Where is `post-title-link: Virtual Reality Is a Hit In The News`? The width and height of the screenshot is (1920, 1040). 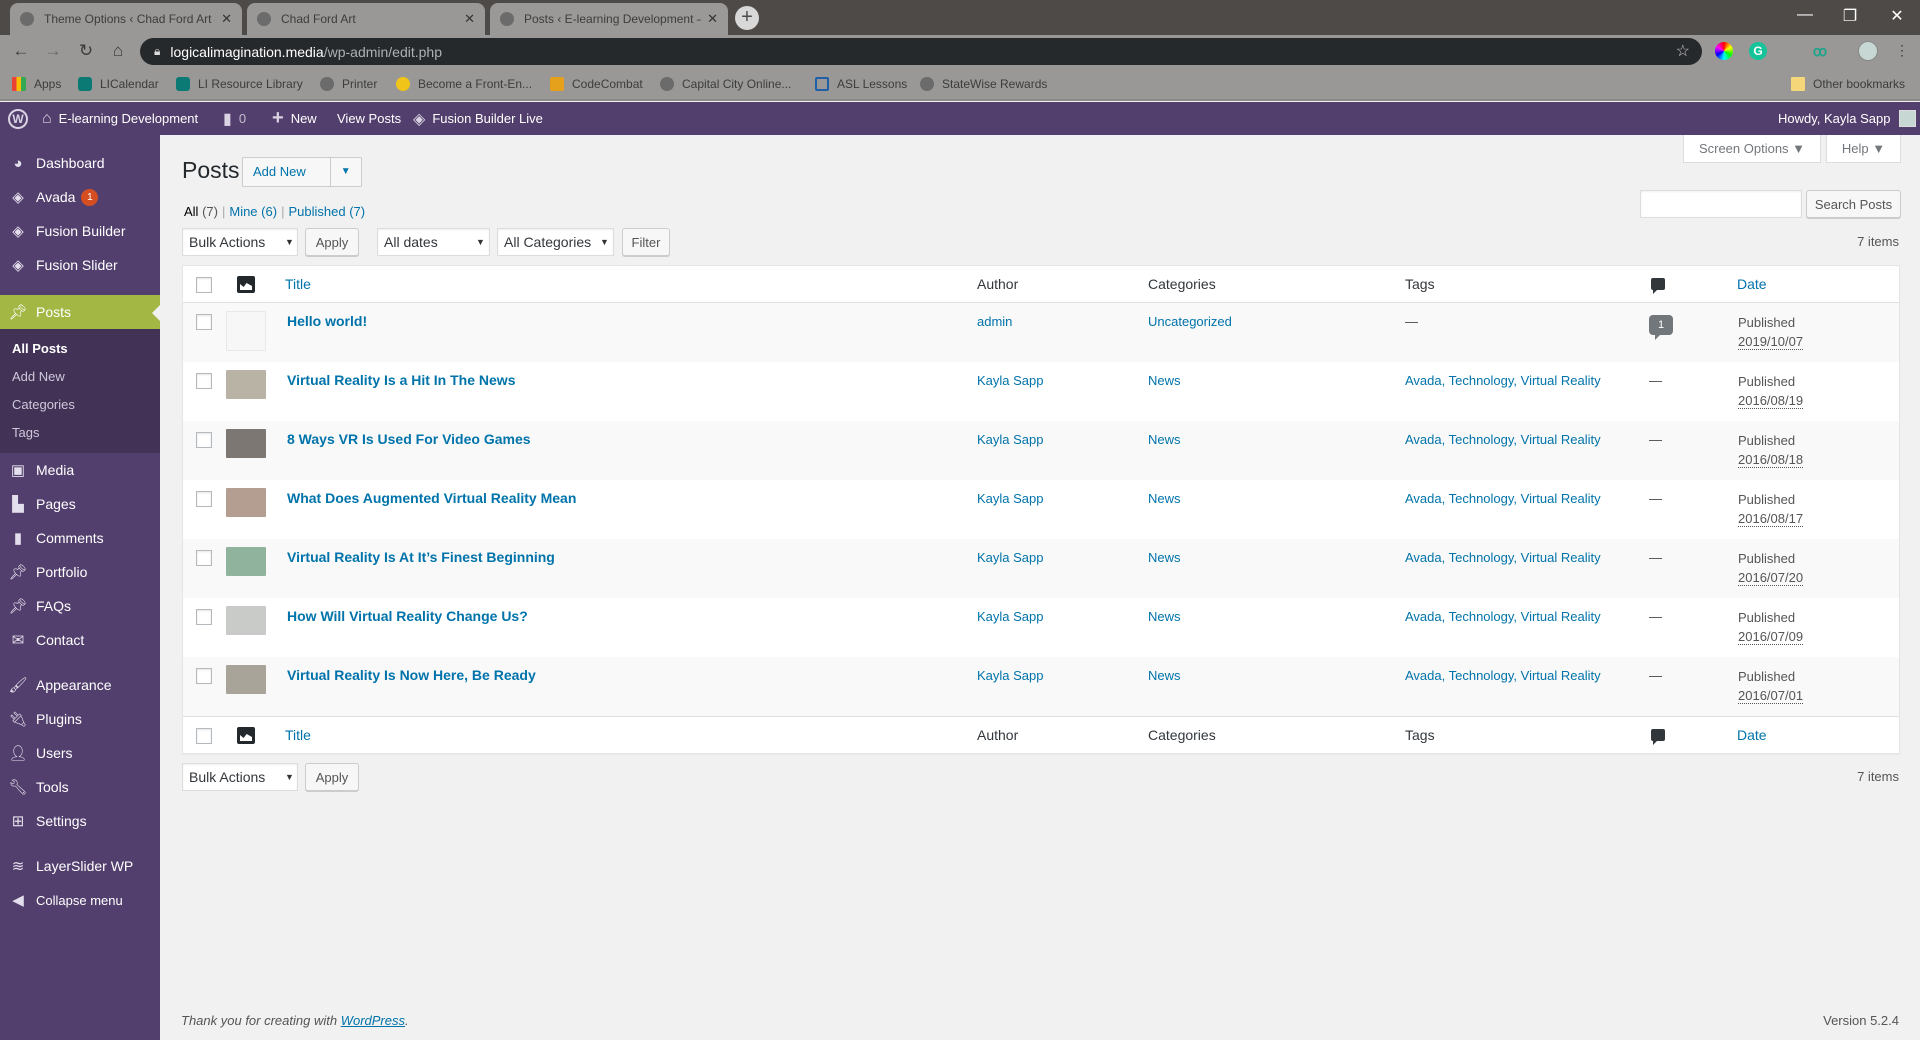 post-title-link: Virtual Reality Is a Hit In The News is located at coordinates (401, 380).